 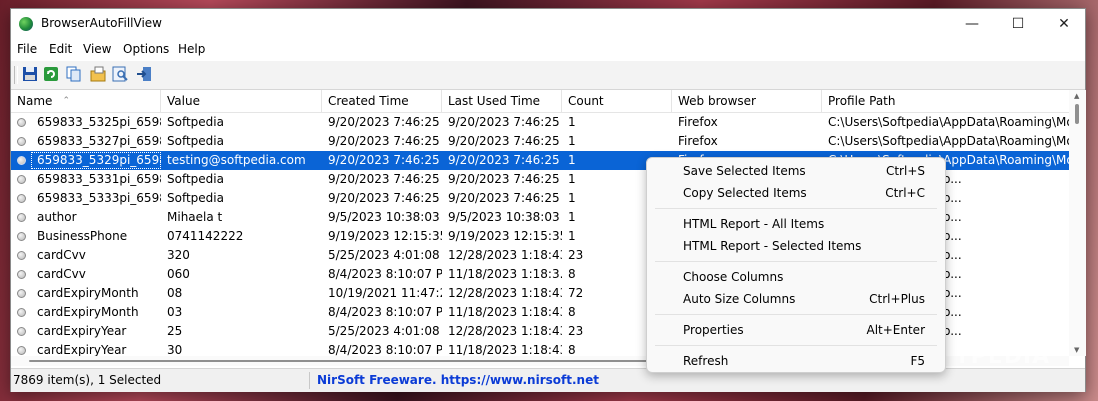 I want to click on column-header-profile-path: Profile Path, so click(x=945, y=101).